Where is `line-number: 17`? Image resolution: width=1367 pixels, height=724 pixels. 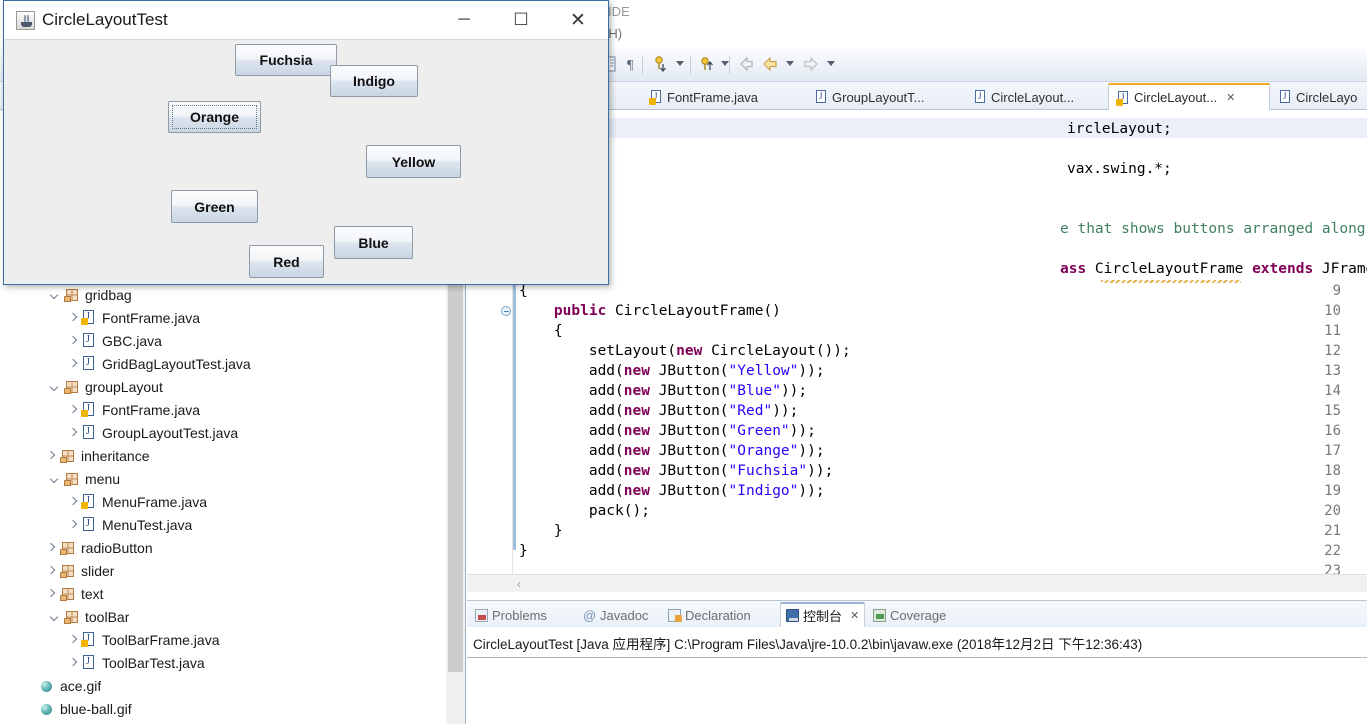 line-number: 17 is located at coordinates (1332, 451).